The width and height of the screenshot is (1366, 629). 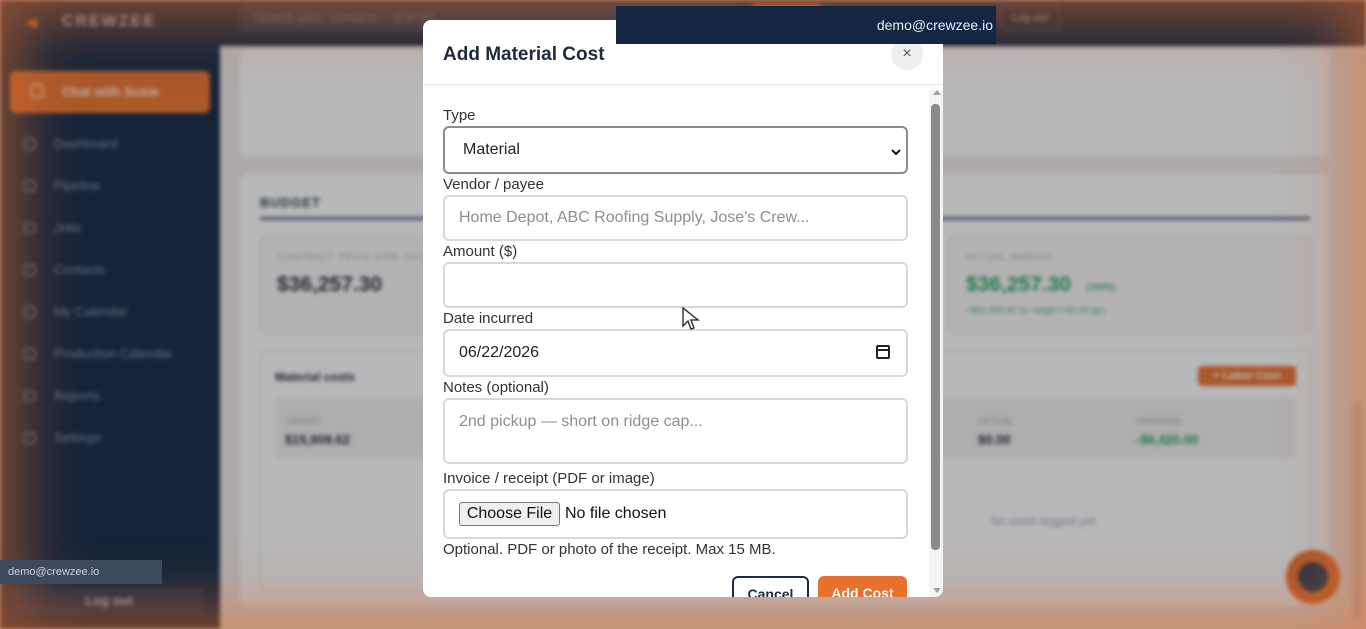 What do you see at coordinates (883, 352) in the screenshot?
I see `calendar-icon` at bounding box center [883, 352].